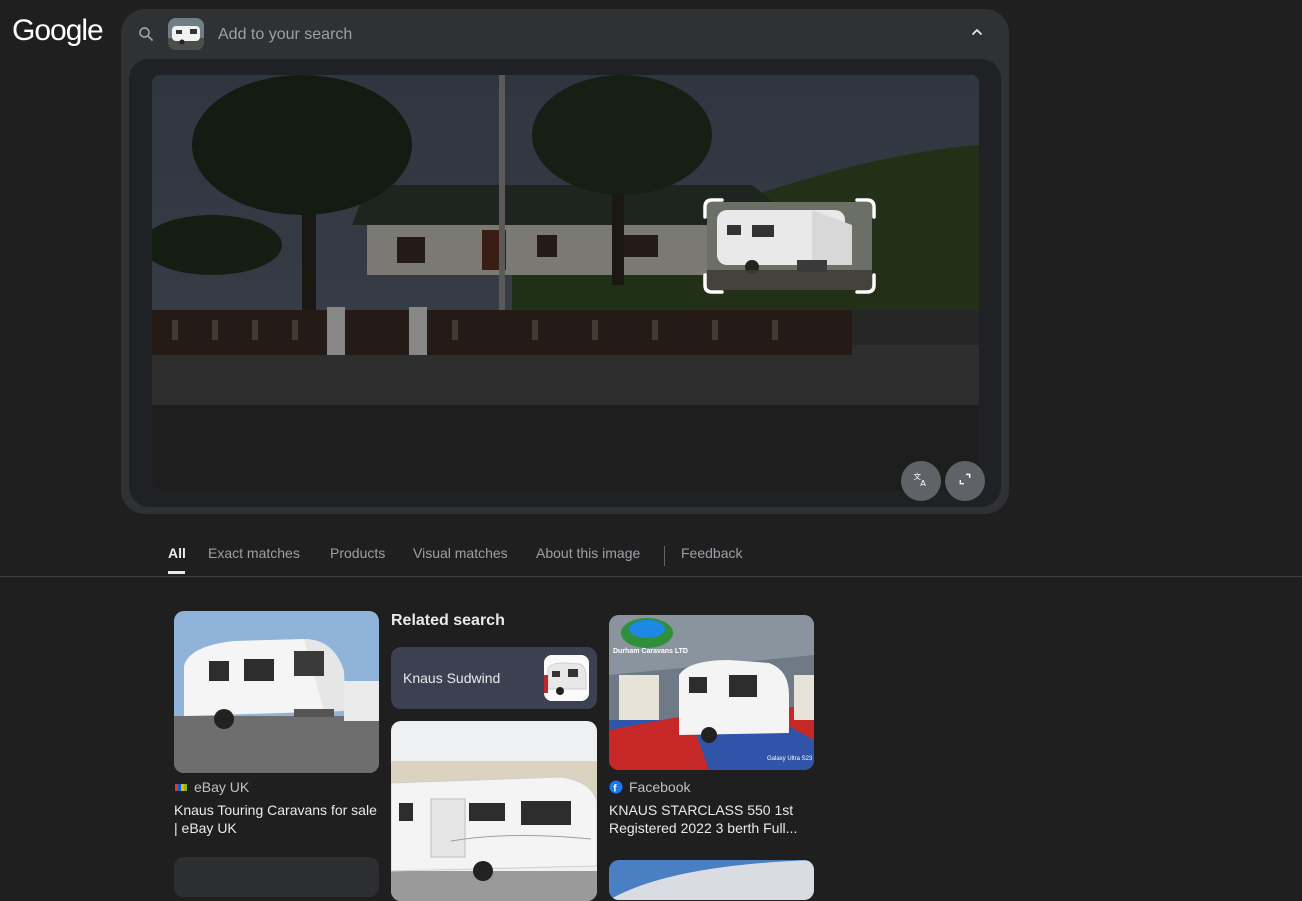  I want to click on result-source-ebay: eBay UK, so click(211, 787).